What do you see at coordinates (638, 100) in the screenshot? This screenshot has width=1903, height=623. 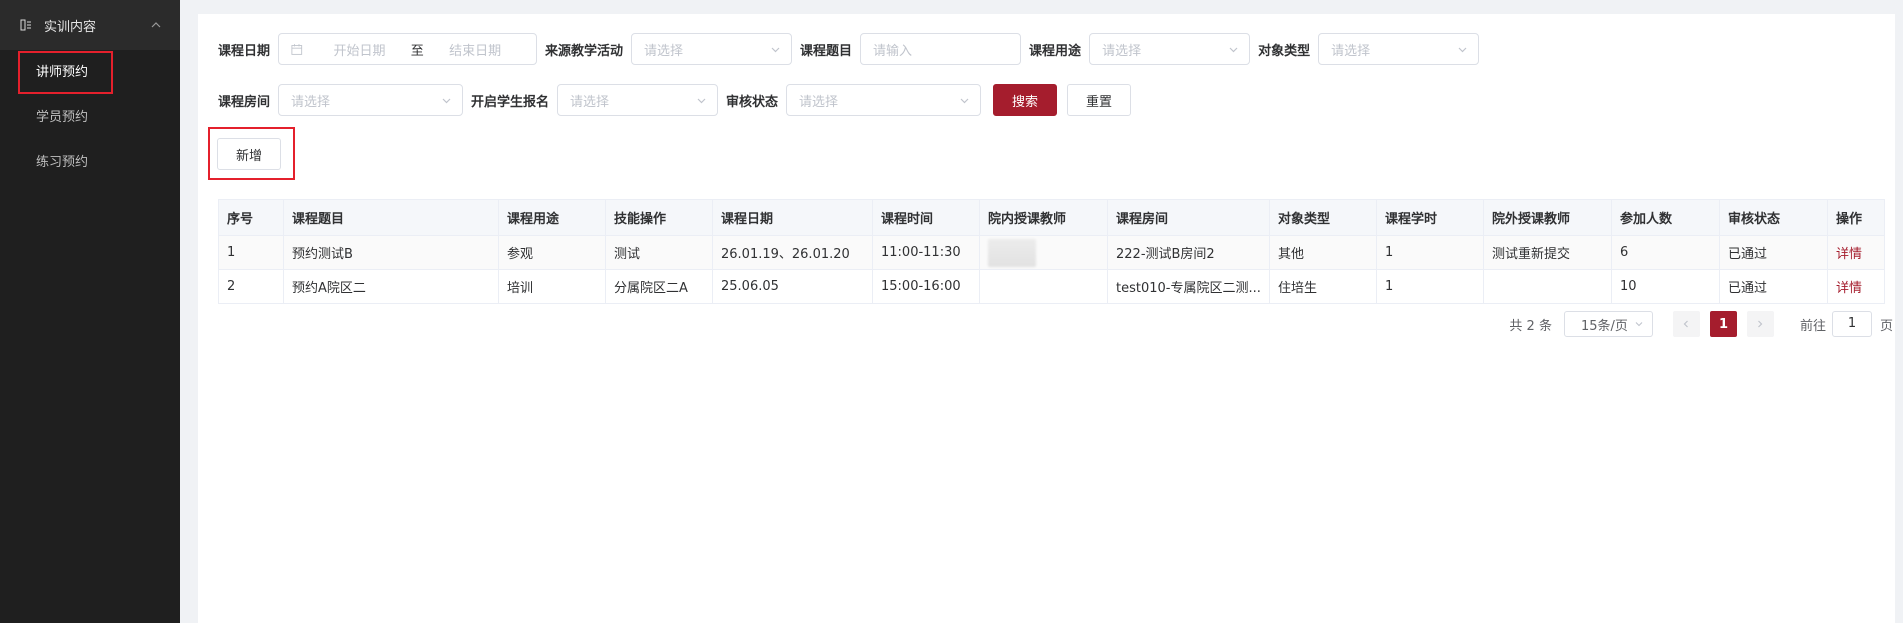 I see `enable-enrollment-select: 请选择` at bounding box center [638, 100].